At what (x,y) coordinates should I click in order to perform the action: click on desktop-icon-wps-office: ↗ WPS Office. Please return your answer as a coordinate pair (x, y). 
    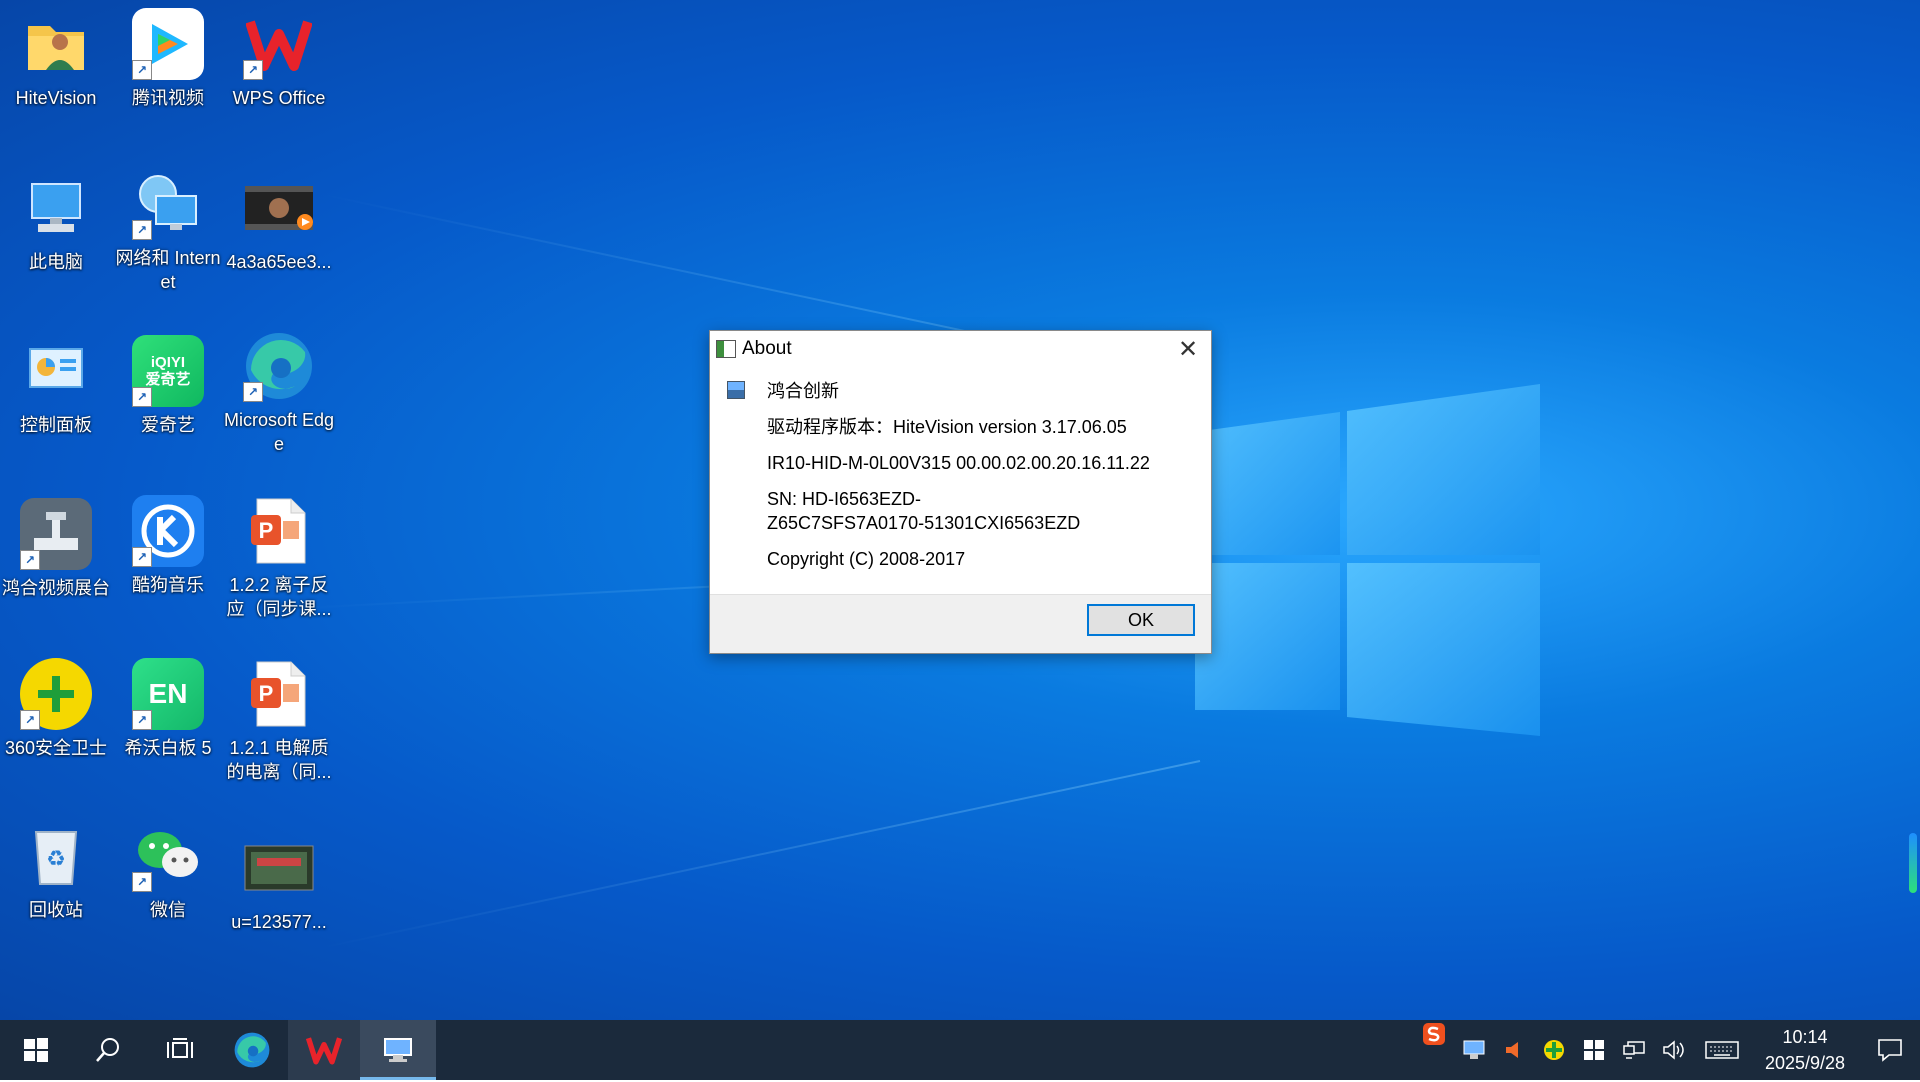
    Looking at the image, I should click on (279, 59).